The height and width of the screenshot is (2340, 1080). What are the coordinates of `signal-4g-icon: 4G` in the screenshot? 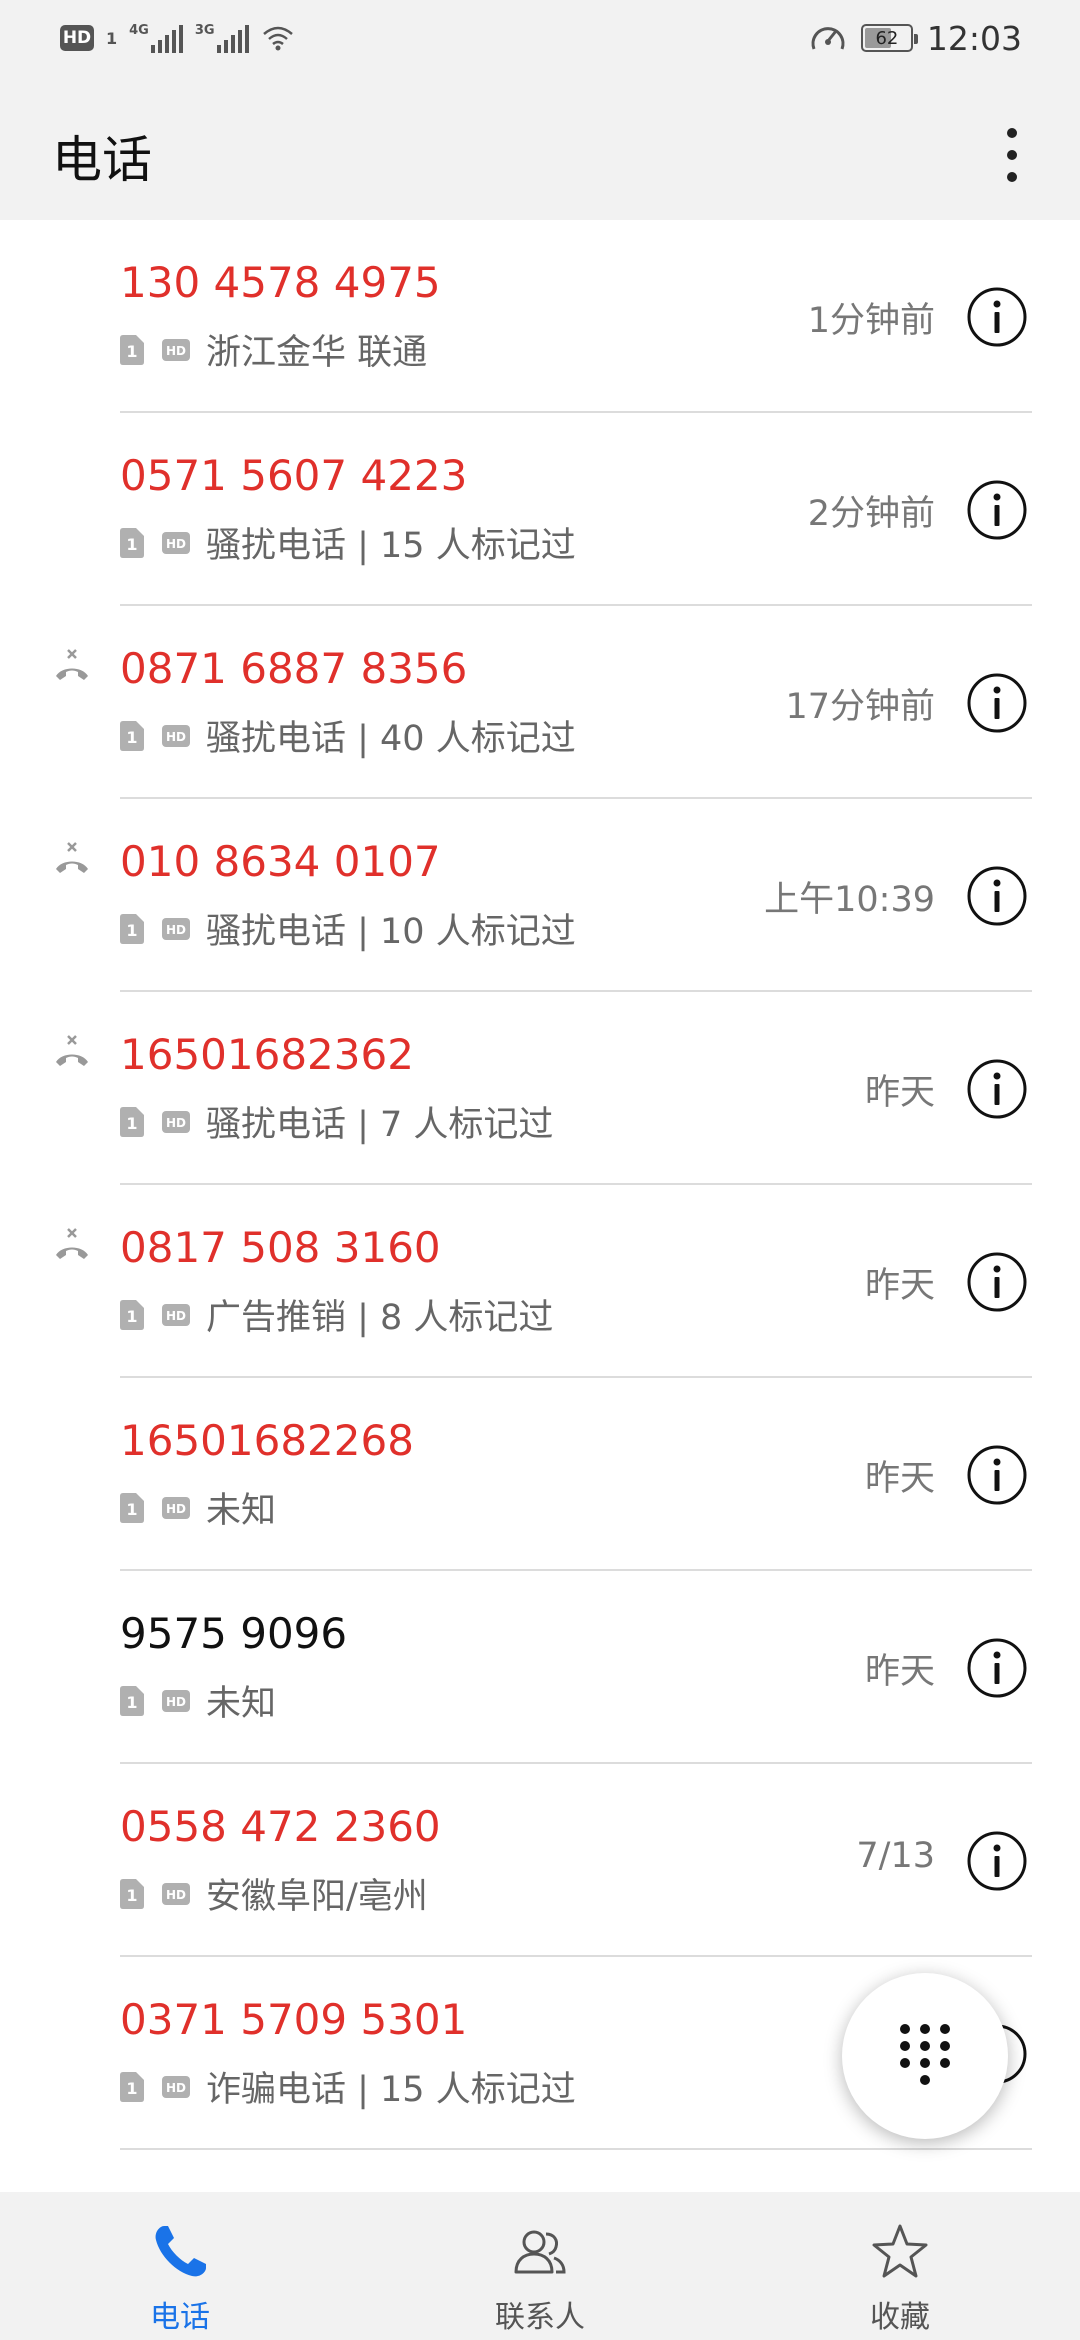 It's located at (156, 38).